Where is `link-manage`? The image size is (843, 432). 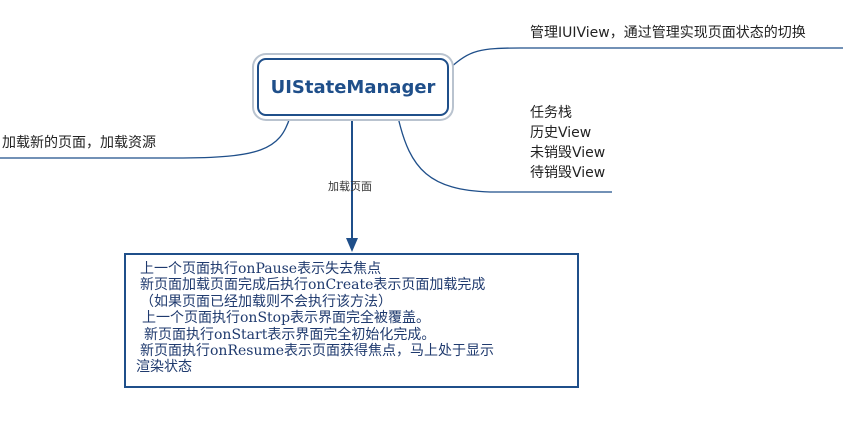
link-manage is located at coordinates (646, 58).